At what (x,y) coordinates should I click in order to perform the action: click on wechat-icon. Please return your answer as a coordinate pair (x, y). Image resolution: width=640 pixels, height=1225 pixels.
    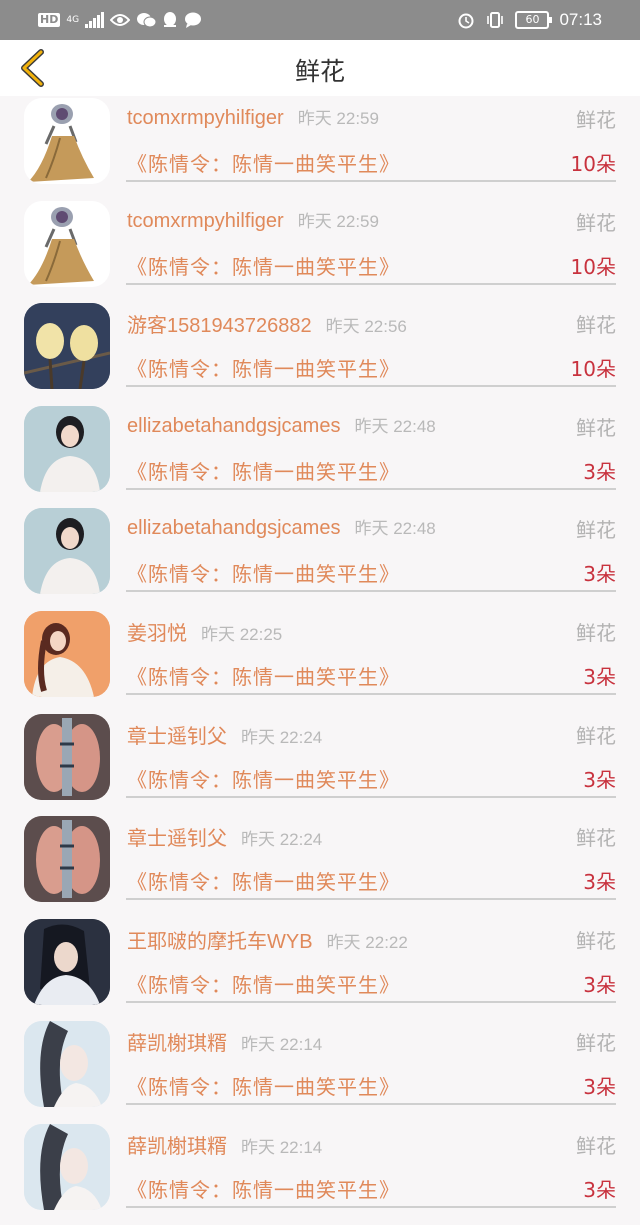
    Looking at the image, I should click on (146, 20).